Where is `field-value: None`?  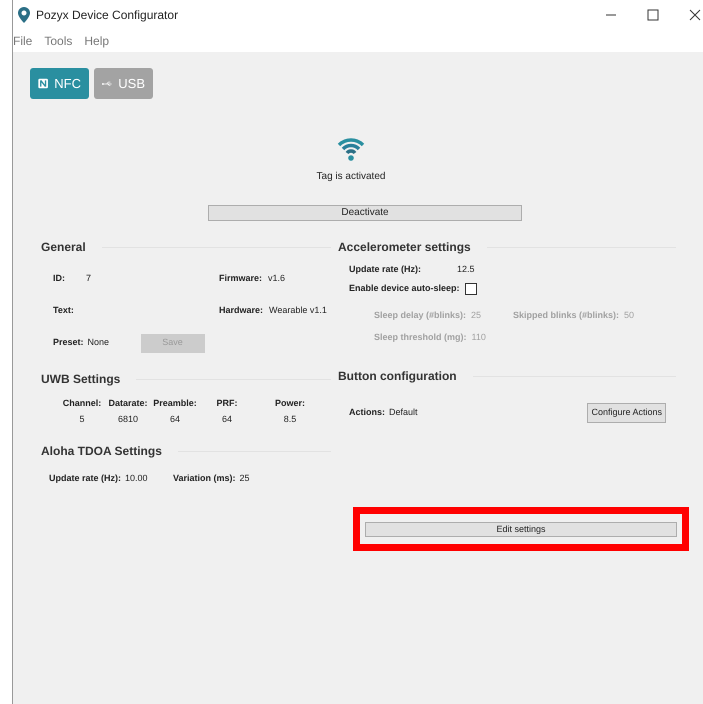 field-value: None is located at coordinates (99, 343).